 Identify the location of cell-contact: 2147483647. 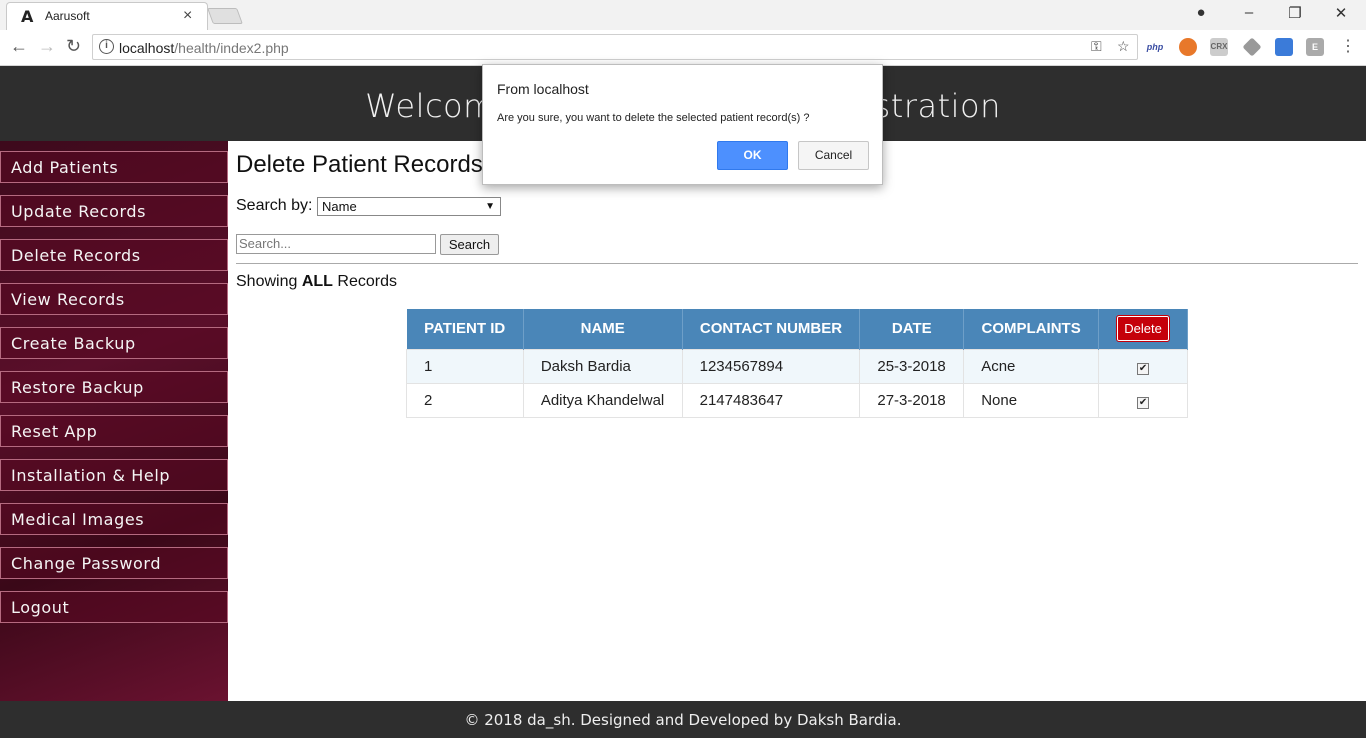
(771, 400).